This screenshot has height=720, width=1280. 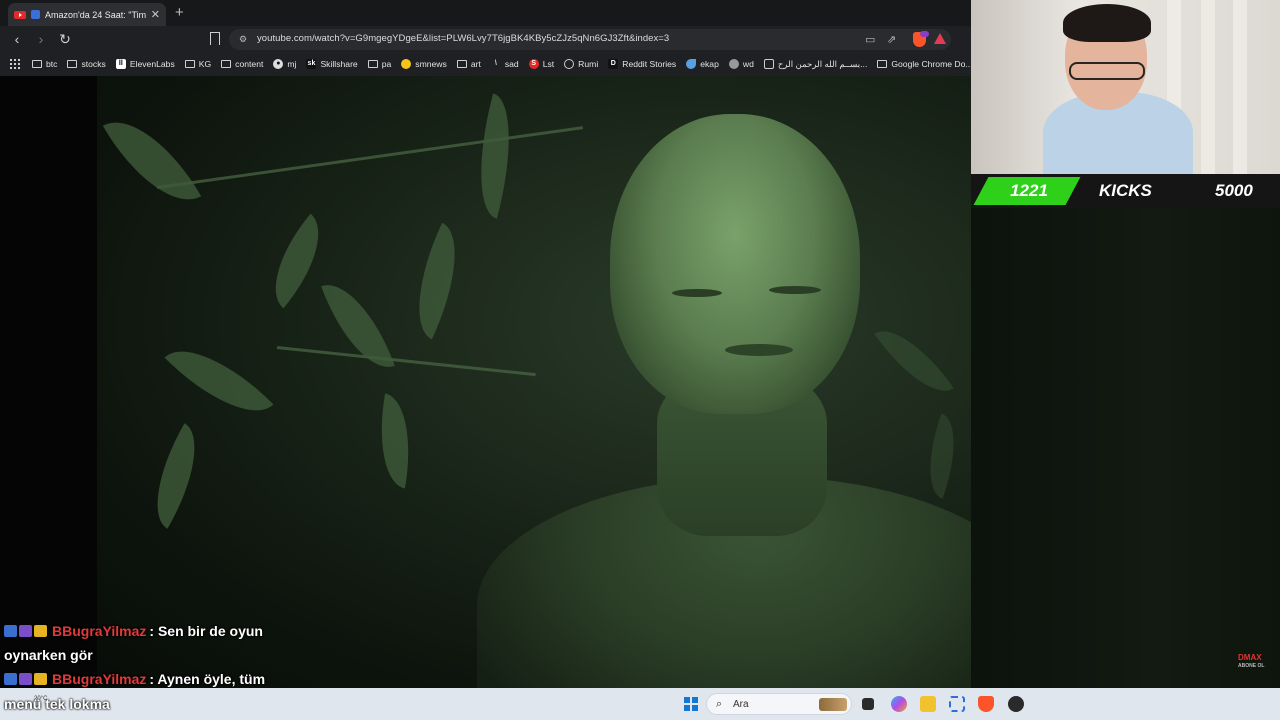 What do you see at coordinates (741, 64) in the screenshot?
I see `bookmark-wd: wd` at bounding box center [741, 64].